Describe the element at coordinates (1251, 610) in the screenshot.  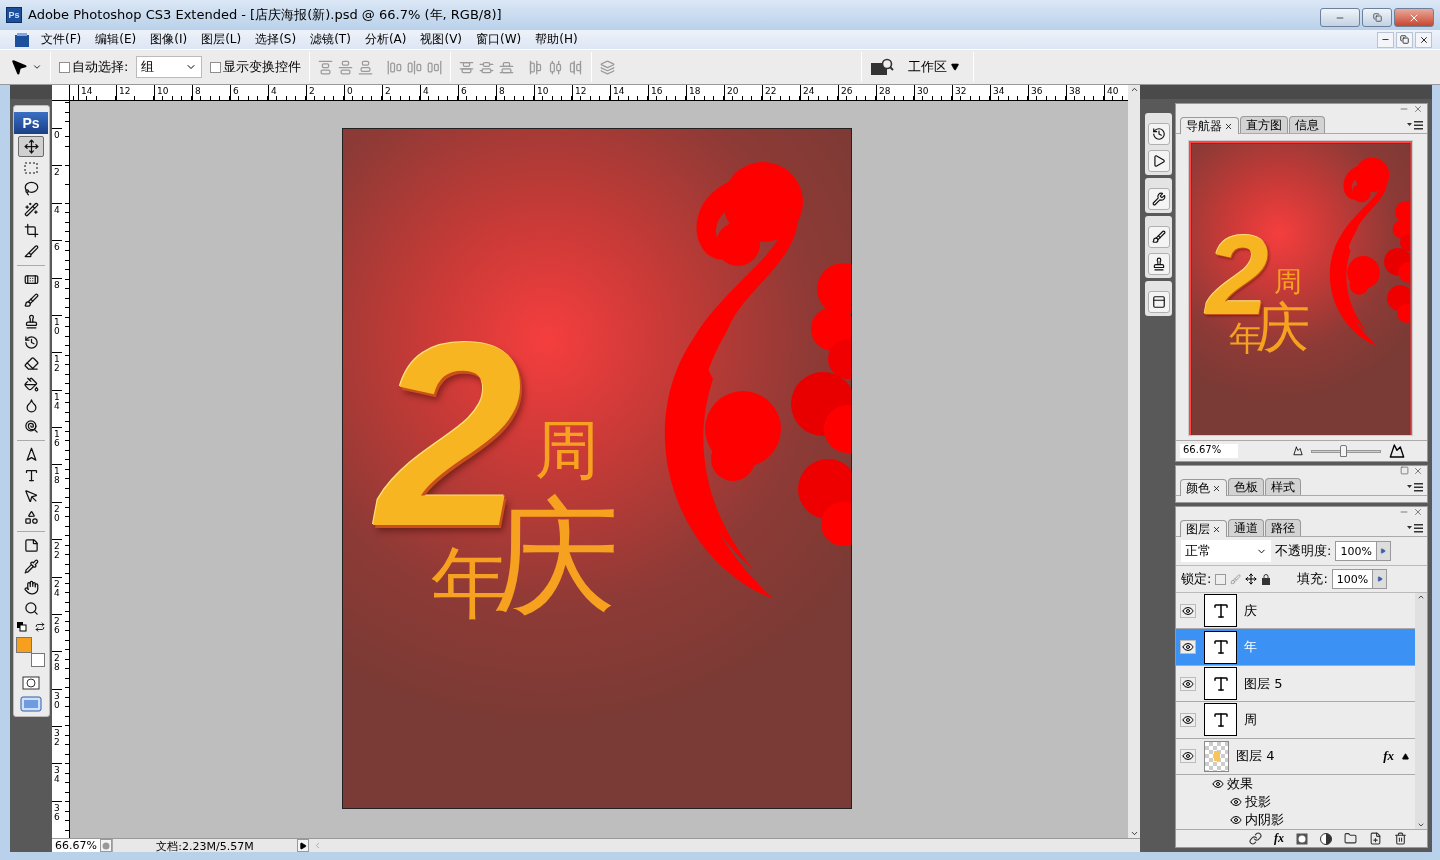
I see `layer-name: 庆` at that location.